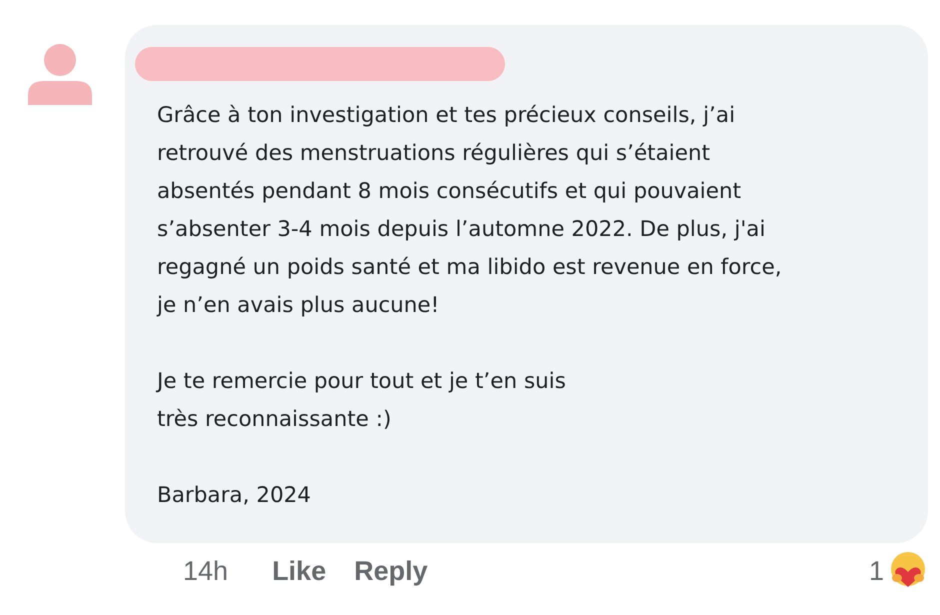 This screenshot has width=940, height=615. I want to click on like-button: Like, so click(299, 571).